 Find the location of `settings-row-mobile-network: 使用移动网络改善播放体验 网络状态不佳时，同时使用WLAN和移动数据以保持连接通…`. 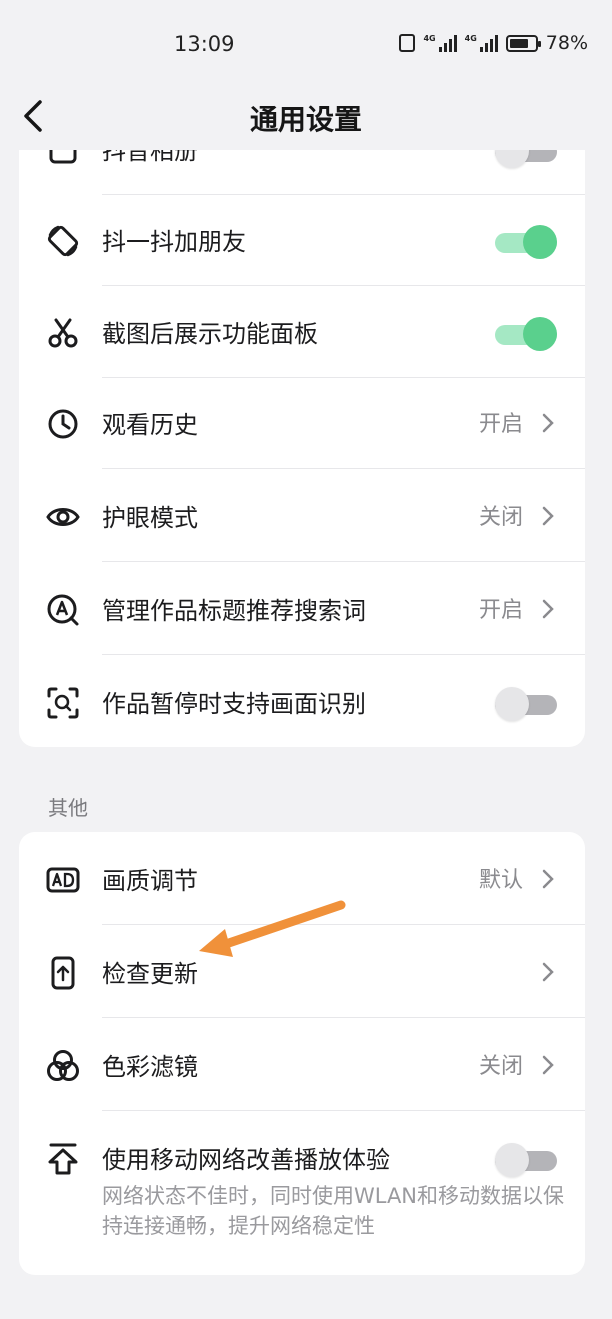

settings-row-mobile-network: 使用移动网络改善播放体验 网络状态不佳时，同时使用WLAN和移动数据以保持连接通… is located at coordinates (302, 1193).